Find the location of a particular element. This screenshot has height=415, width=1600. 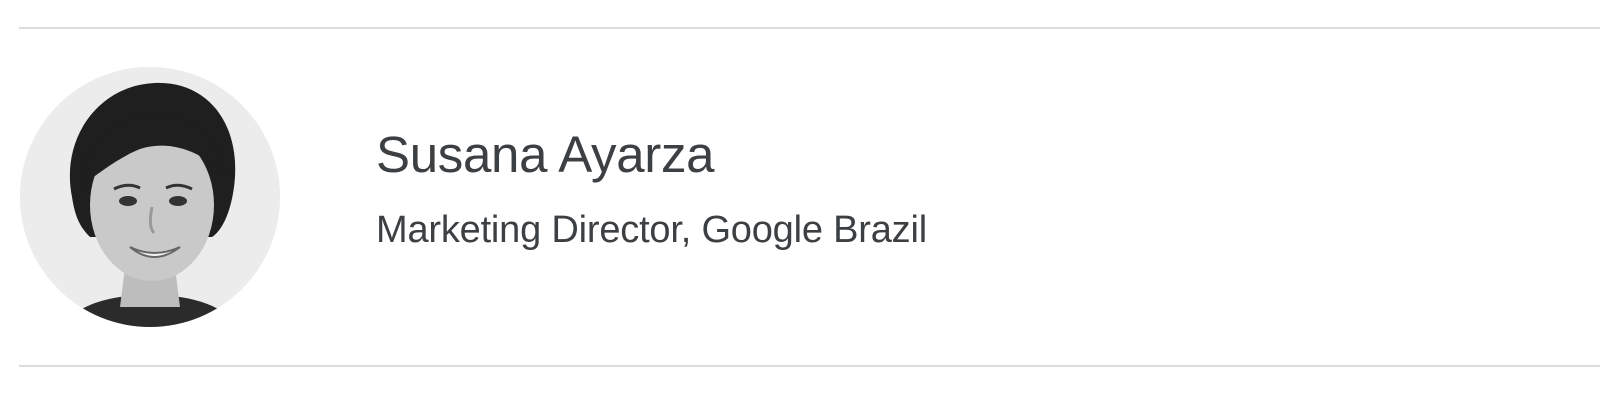

avatar is located at coordinates (150, 197).